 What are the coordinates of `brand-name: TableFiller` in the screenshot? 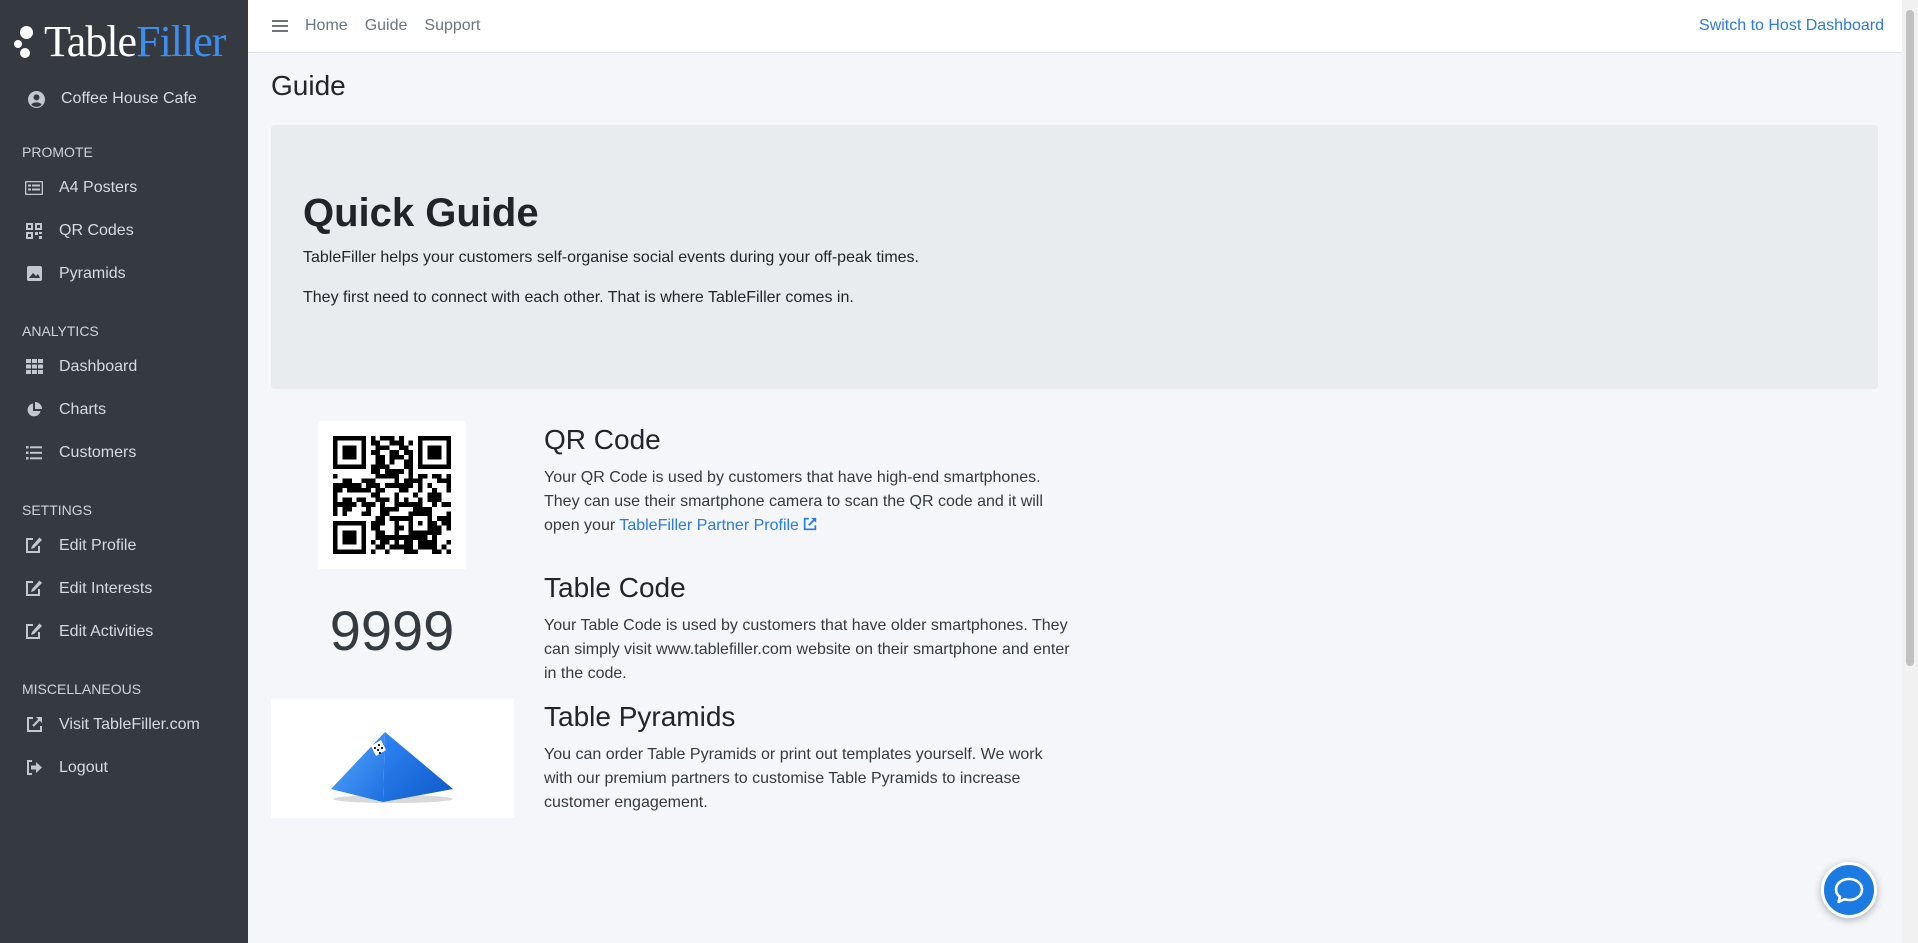 It's located at (135, 41).